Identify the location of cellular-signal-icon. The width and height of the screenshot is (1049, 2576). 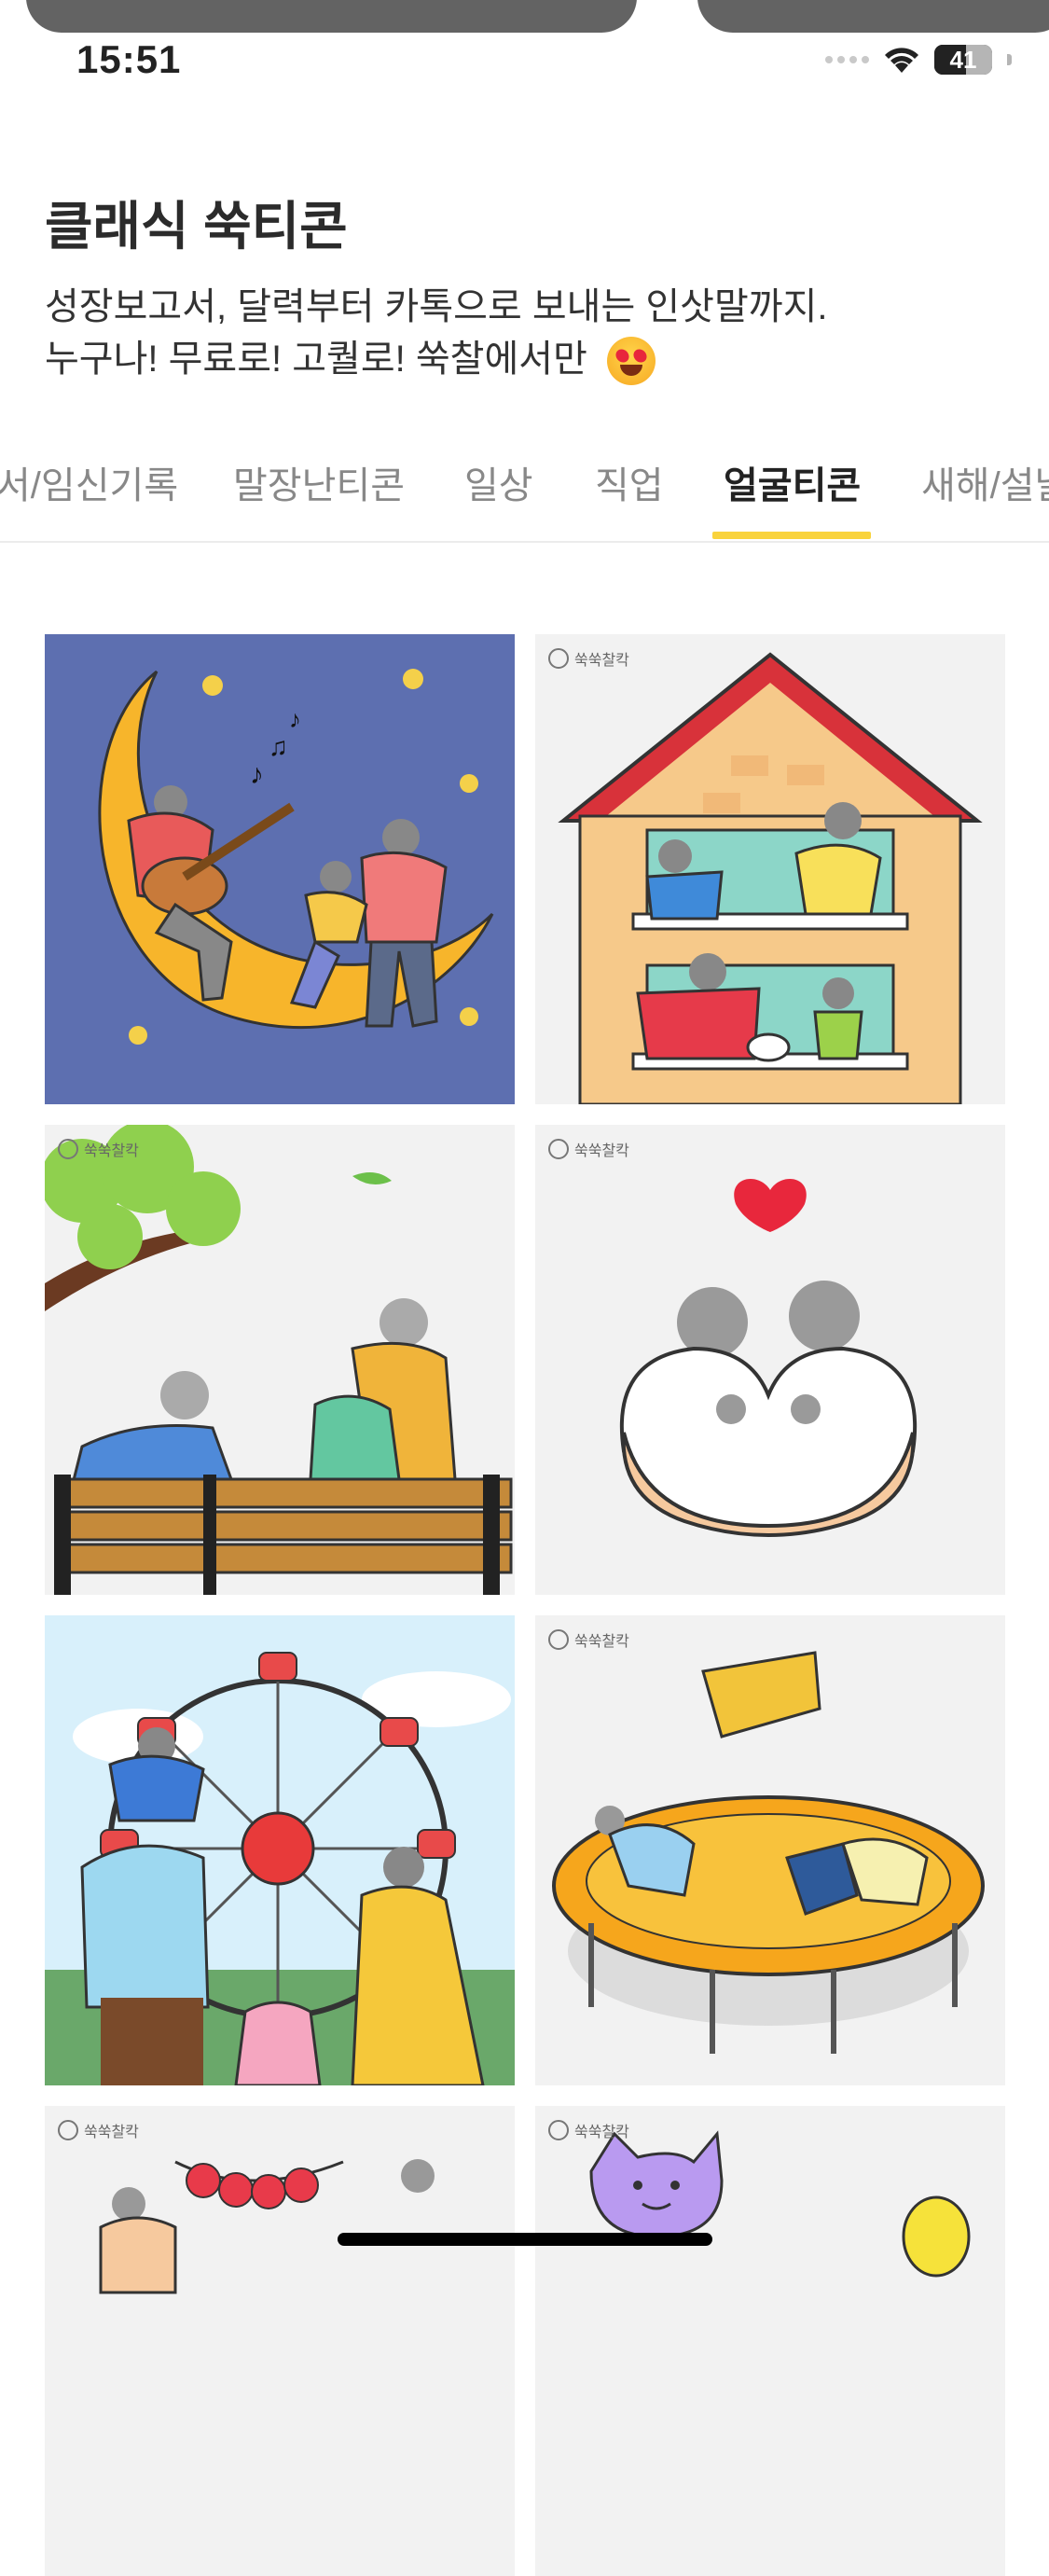
(847, 59).